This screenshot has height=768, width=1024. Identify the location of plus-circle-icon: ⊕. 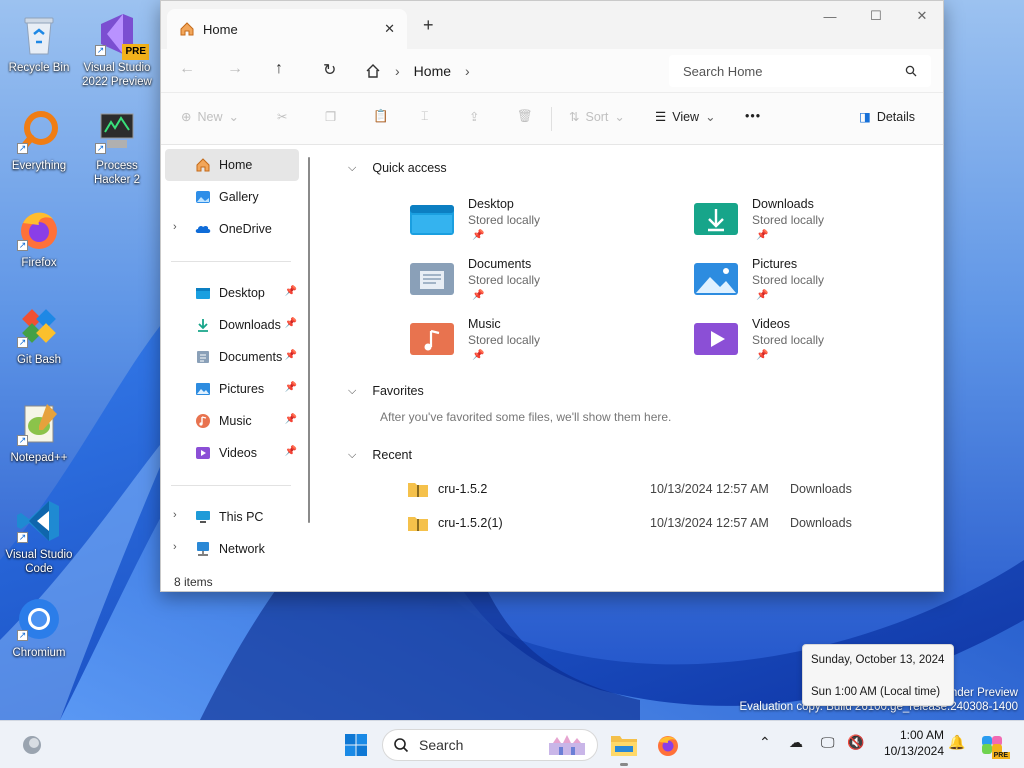
(186, 117).